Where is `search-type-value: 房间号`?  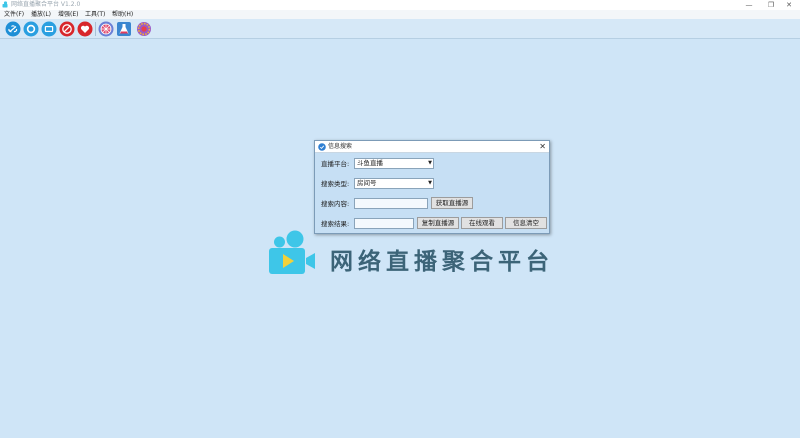 search-type-value: 房间号 is located at coordinates (367, 183).